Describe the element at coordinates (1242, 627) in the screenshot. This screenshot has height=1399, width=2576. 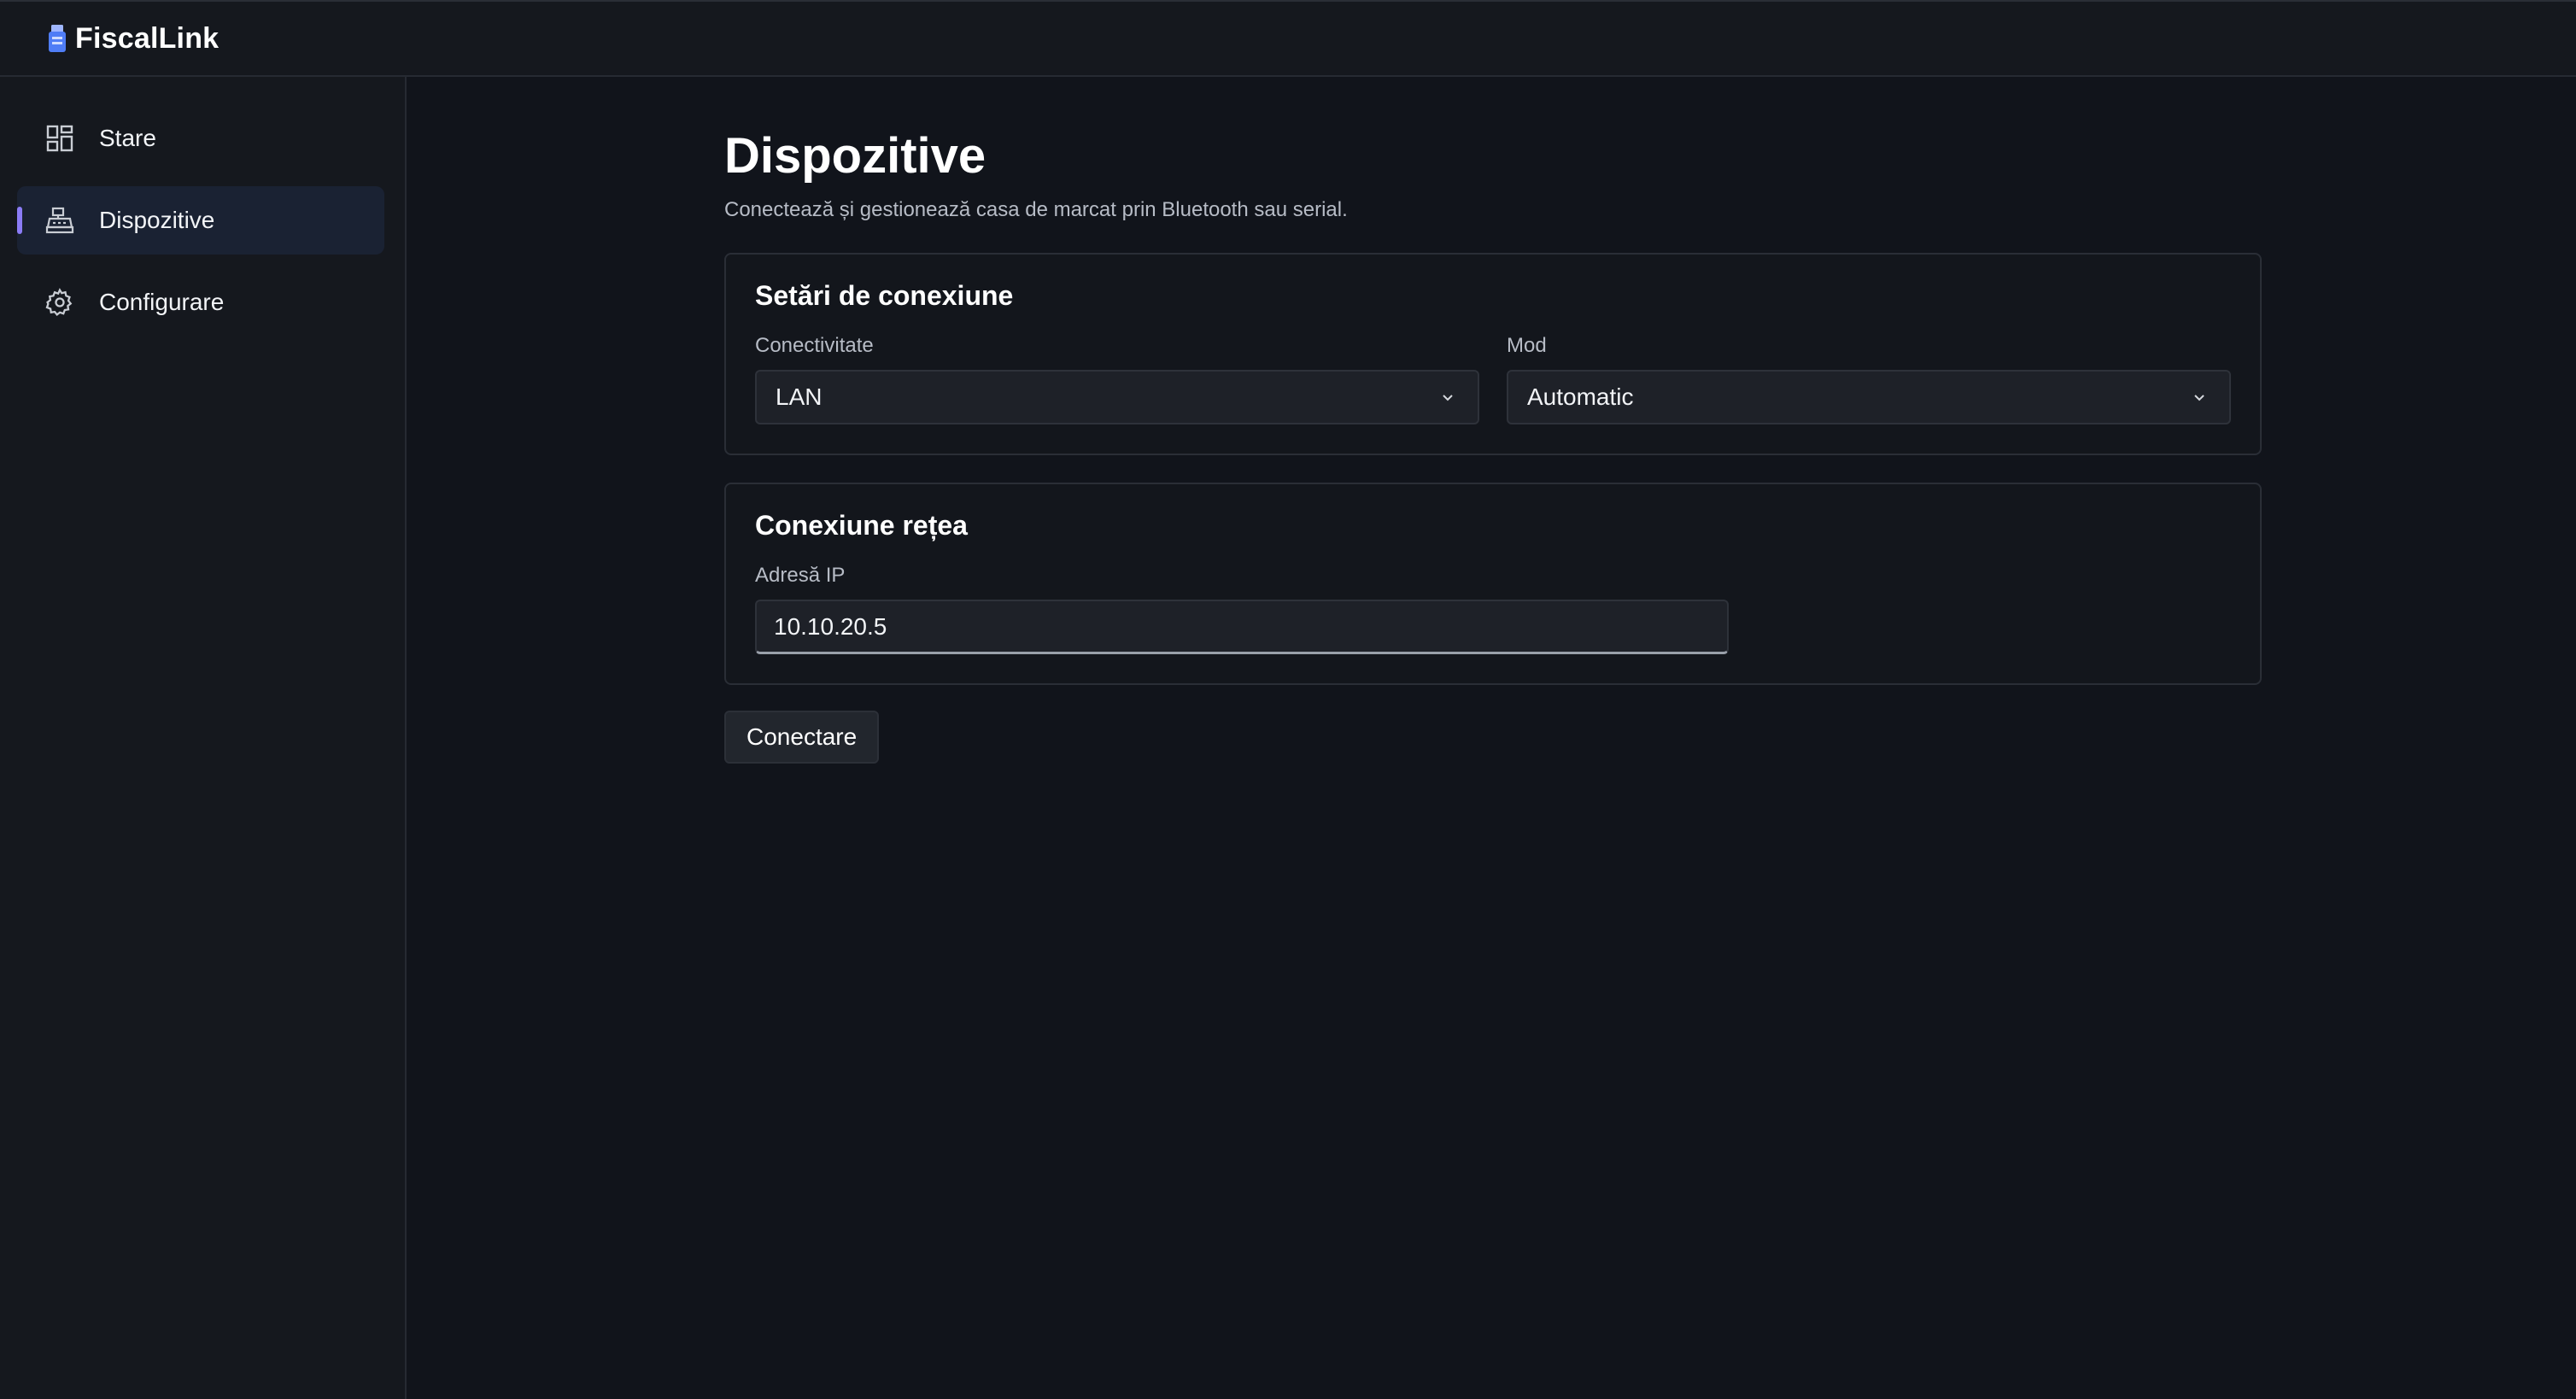
I see `ip-address-input` at that location.